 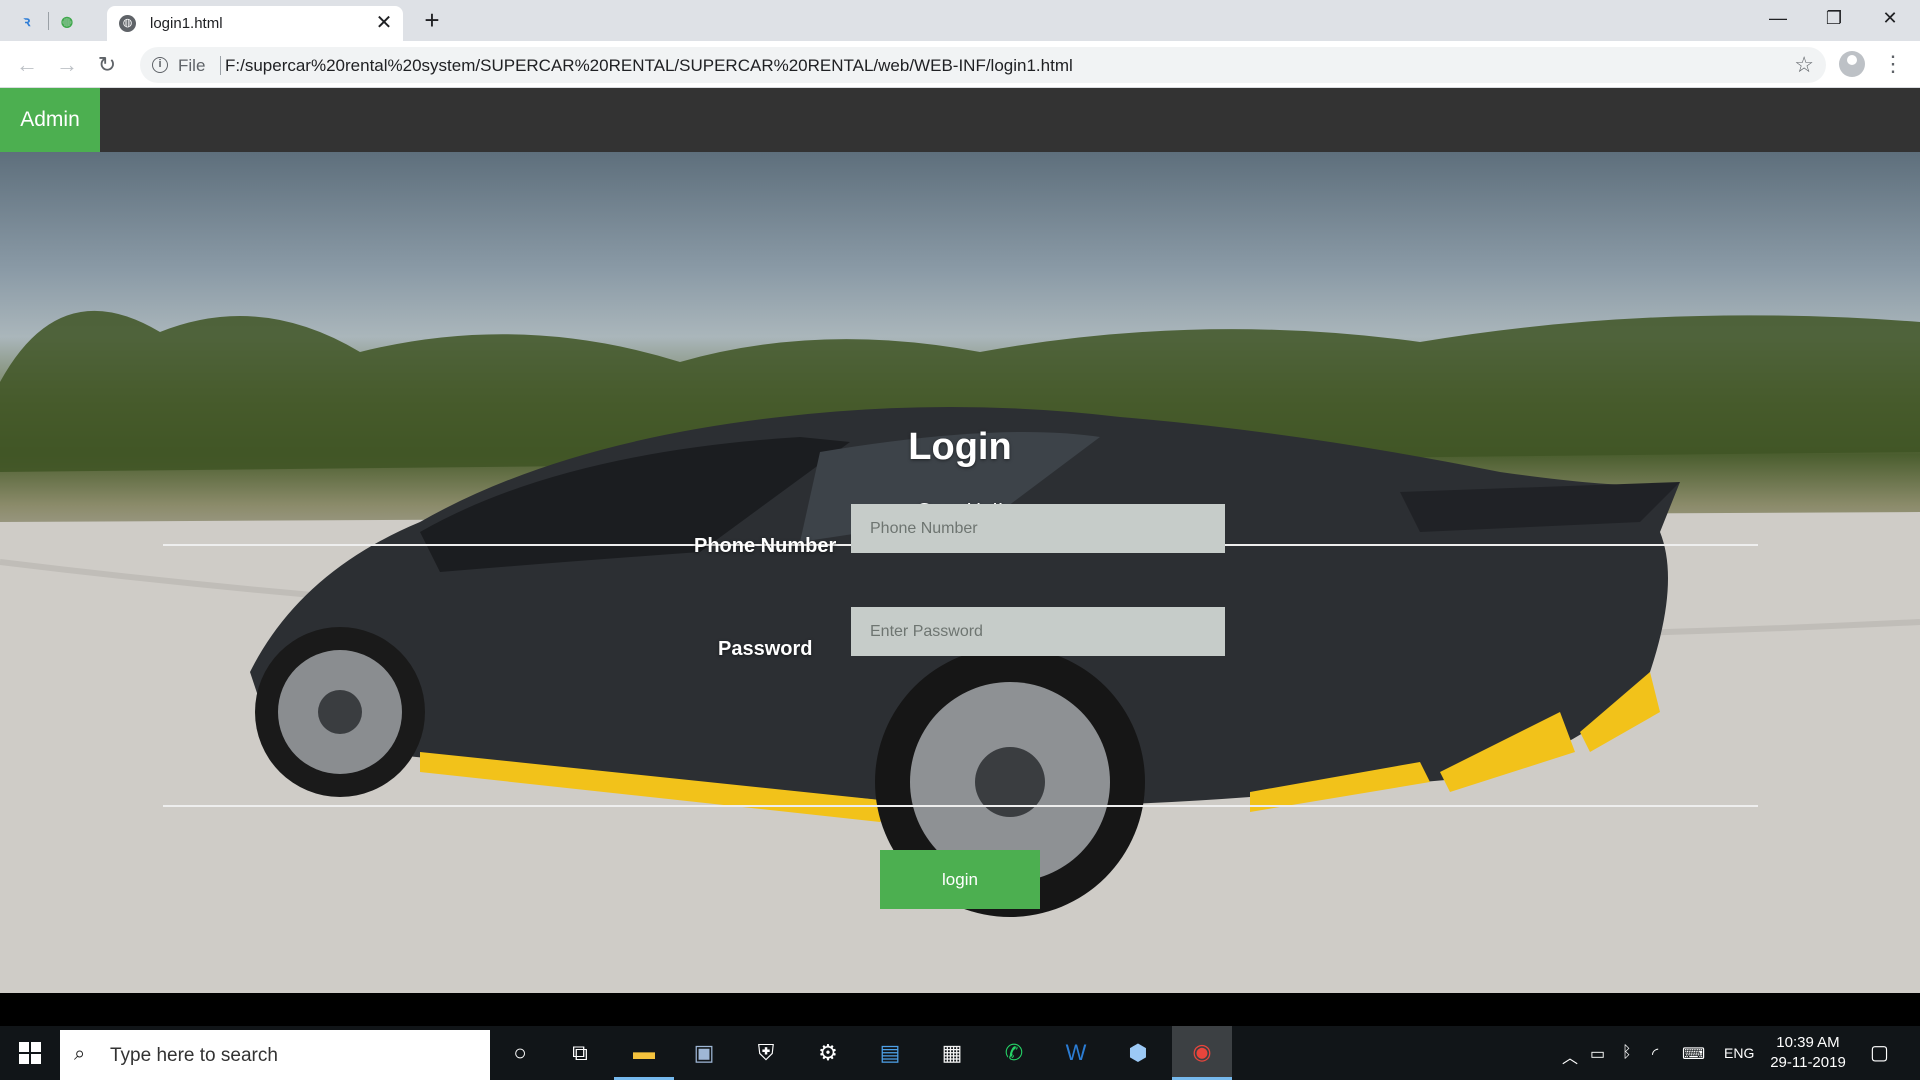 I want to click on back-icon: ←, so click(x=27, y=65).